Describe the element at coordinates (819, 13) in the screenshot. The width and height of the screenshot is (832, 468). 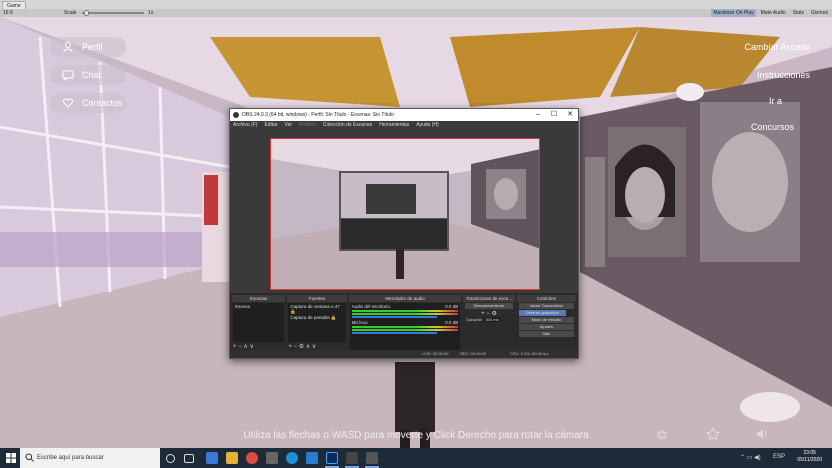
I see `gizmos-button: Gizmos` at that location.